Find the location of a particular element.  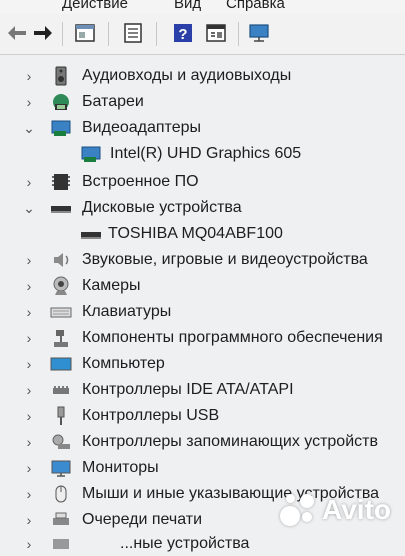

properties-icon is located at coordinates (85, 33).